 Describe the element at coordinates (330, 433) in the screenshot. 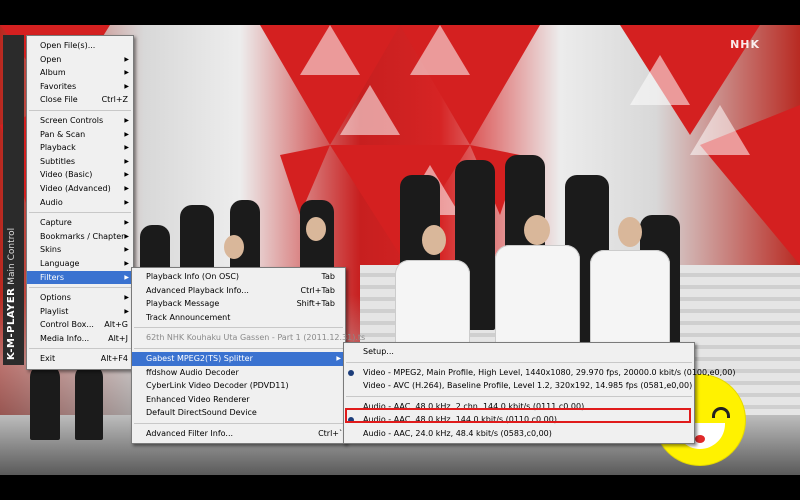

I see `menu-shortcut: Ctrl+`` at that location.